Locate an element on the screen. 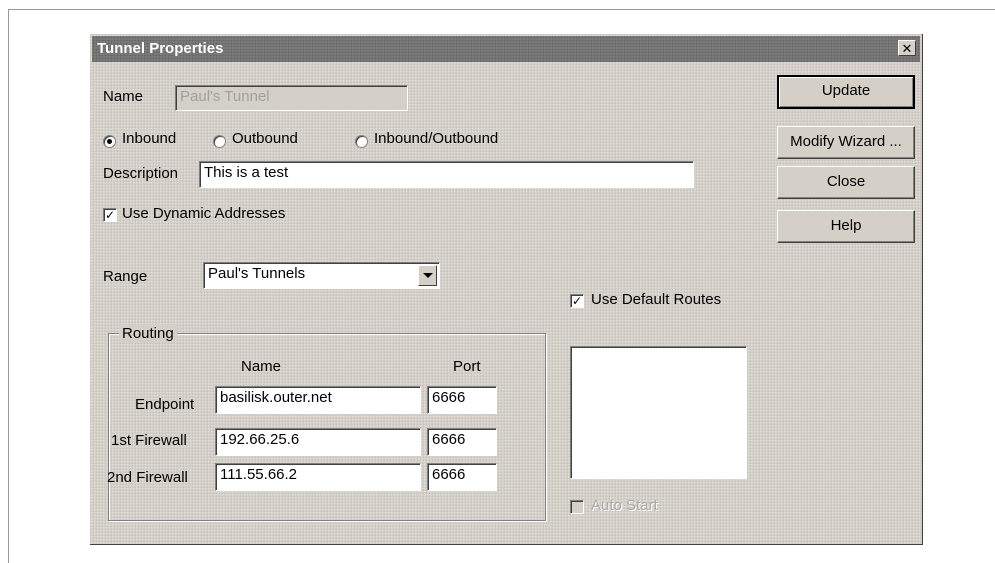 This screenshot has height=563, width=995. window-title: Tunnel Properties is located at coordinates (160, 48).